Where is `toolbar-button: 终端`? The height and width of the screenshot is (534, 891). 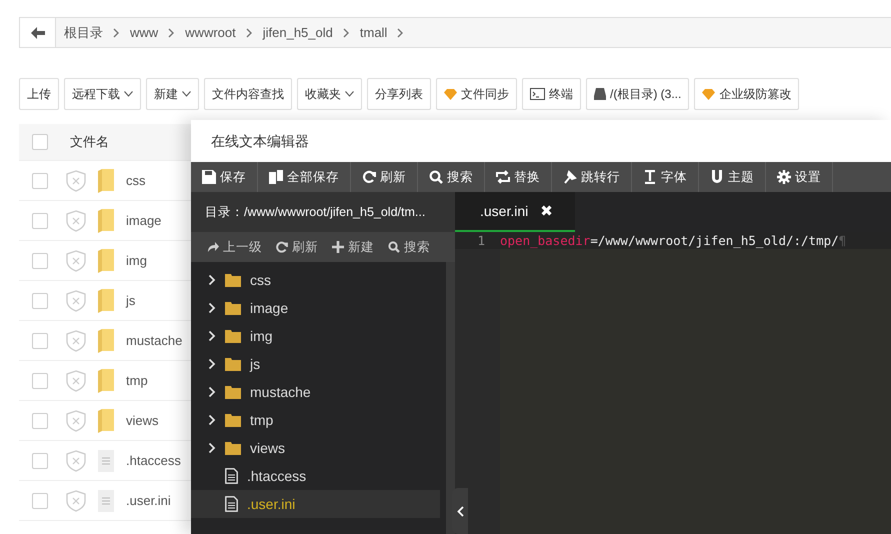 toolbar-button: 终端 is located at coordinates (551, 94).